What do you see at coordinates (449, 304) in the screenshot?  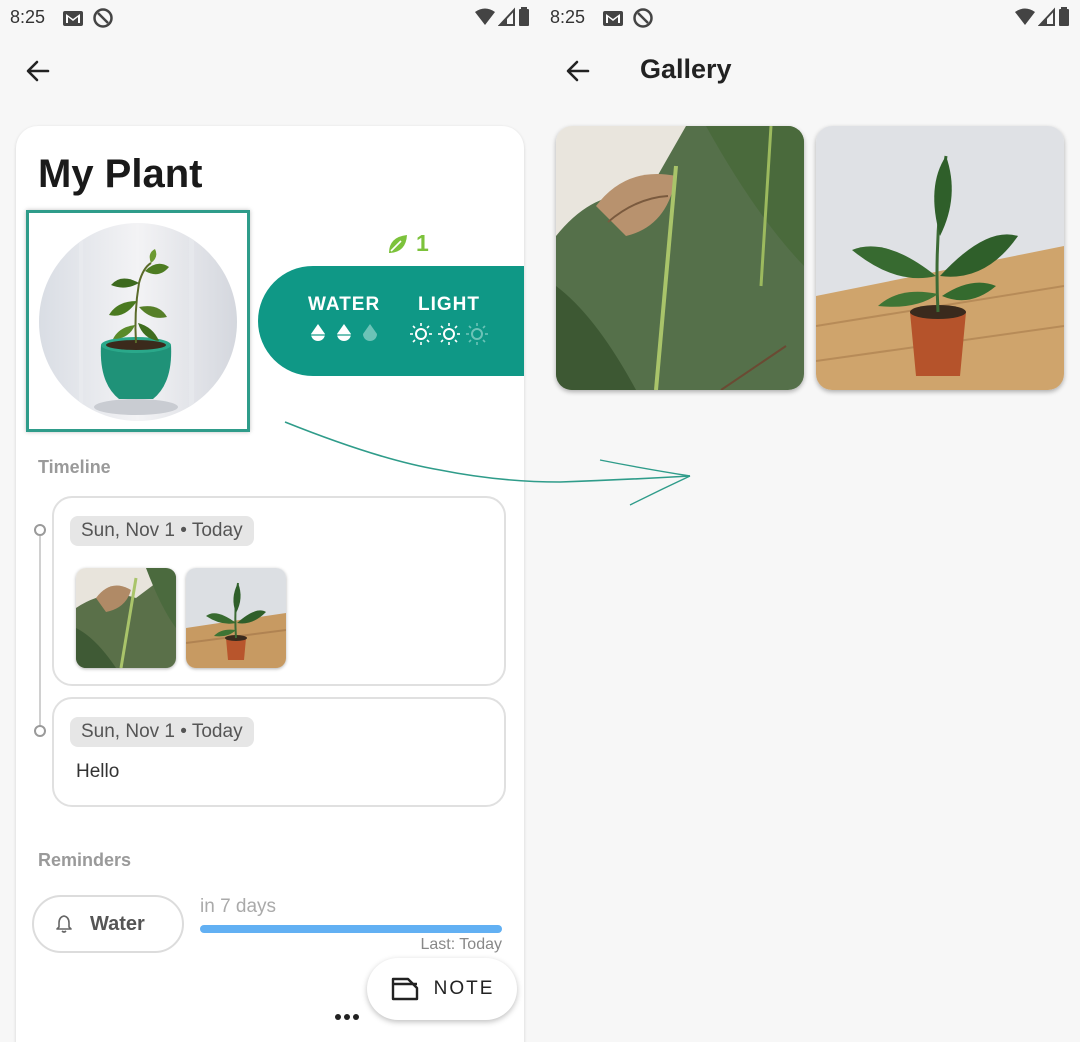 I see `light-label: LIGHT` at bounding box center [449, 304].